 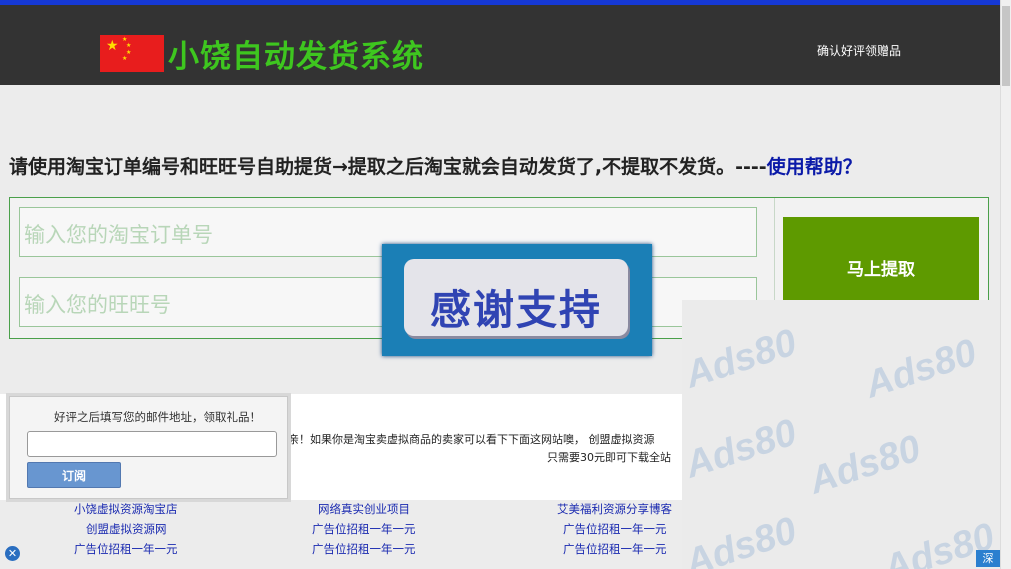 I want to click on link-item: 网络真实创业项目, so click(x=364, y=509).